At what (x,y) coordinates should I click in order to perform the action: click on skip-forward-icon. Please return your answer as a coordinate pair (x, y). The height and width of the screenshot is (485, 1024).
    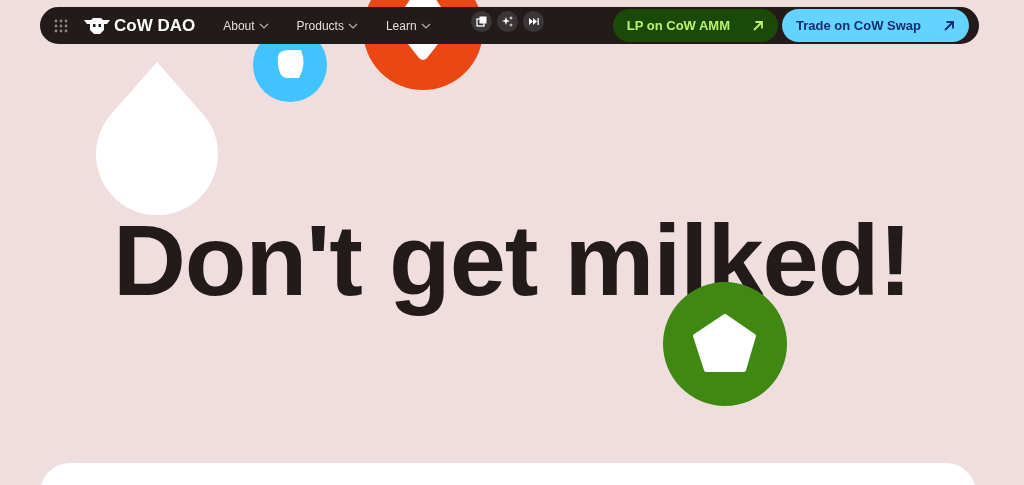
    Looking at the image, I should click on (533, 21).